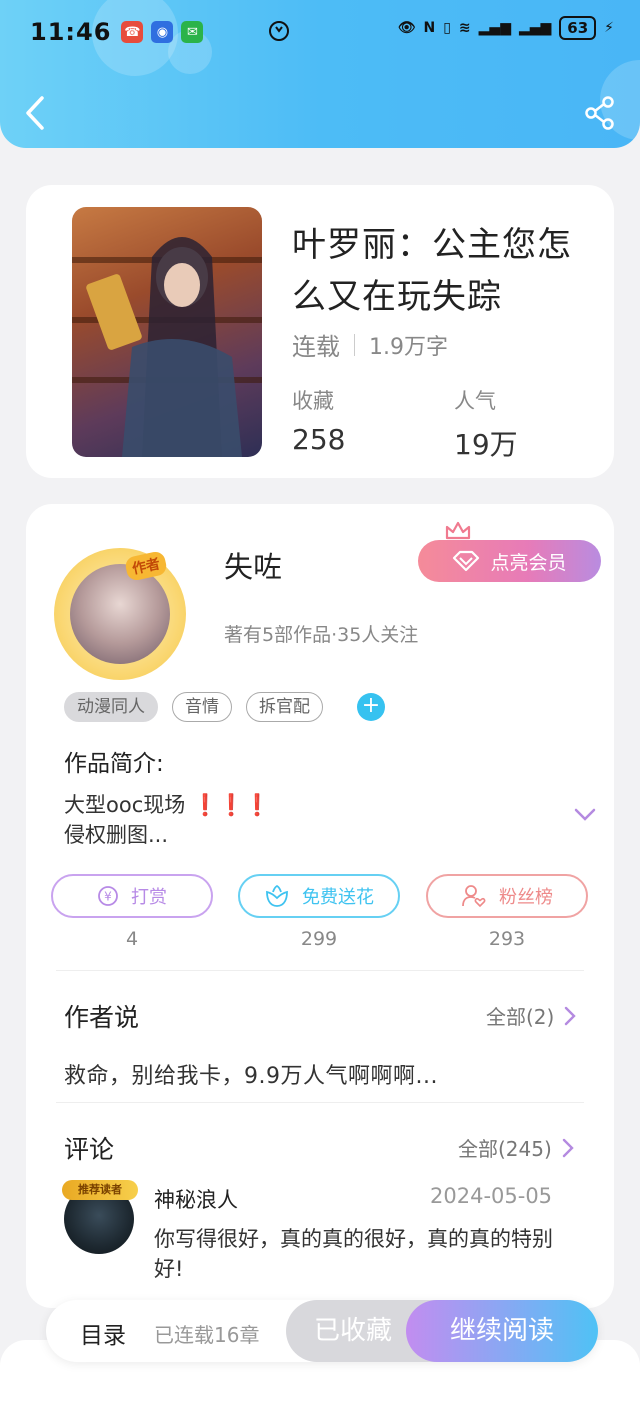 The height and width of the screenshot is (1408, 640). I want to click on book-status: 连载, so click(316, 347).